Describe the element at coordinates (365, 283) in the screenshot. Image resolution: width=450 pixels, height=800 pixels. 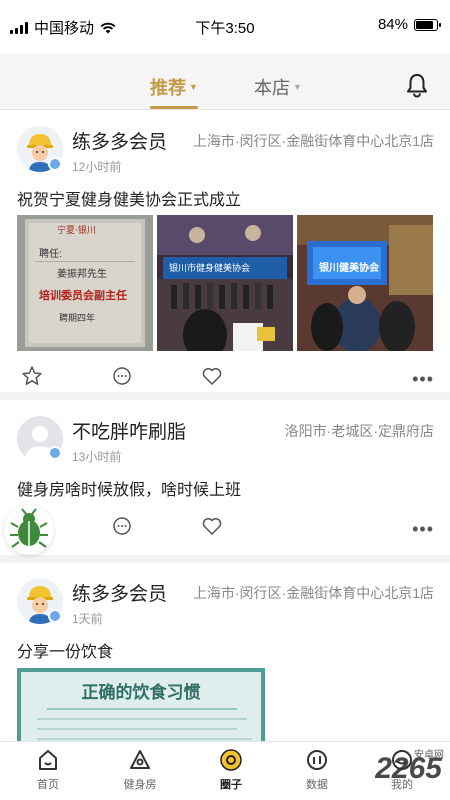
I see `post-image: 银川健美协会` at that location.